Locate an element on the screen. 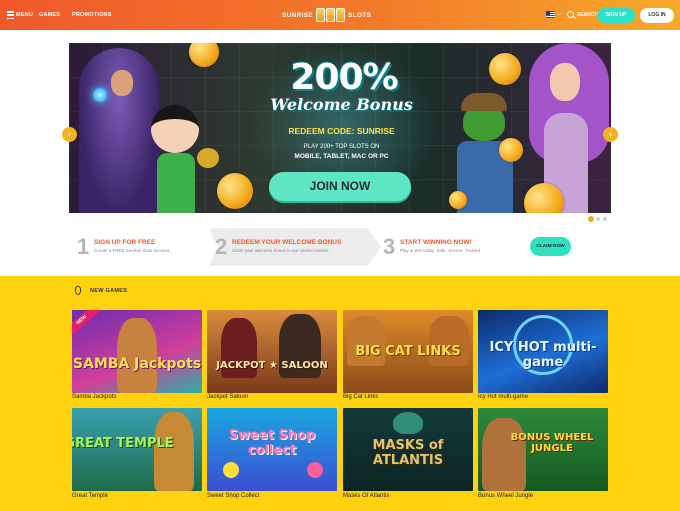 Image resolution: width=680 pixels, height=511 pixels. carousel-prev-arrow-icon: ‹ is located at coordinates (69, 134).